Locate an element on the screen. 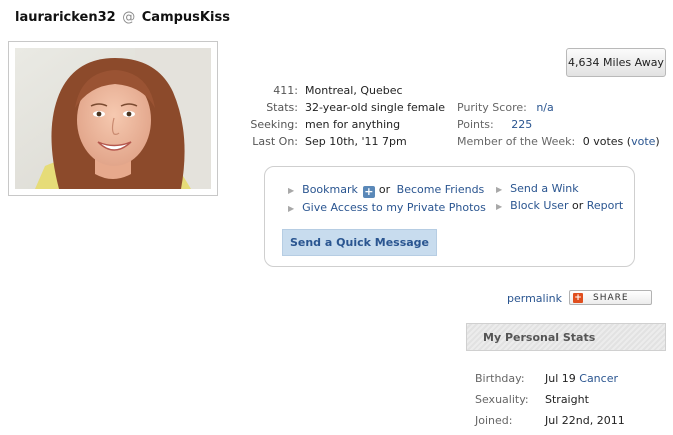 Image resolution: width=673 pixels, height=435 pixels. give-access-link: Give Access to my Private Photos is located at coordinates (394, 207).